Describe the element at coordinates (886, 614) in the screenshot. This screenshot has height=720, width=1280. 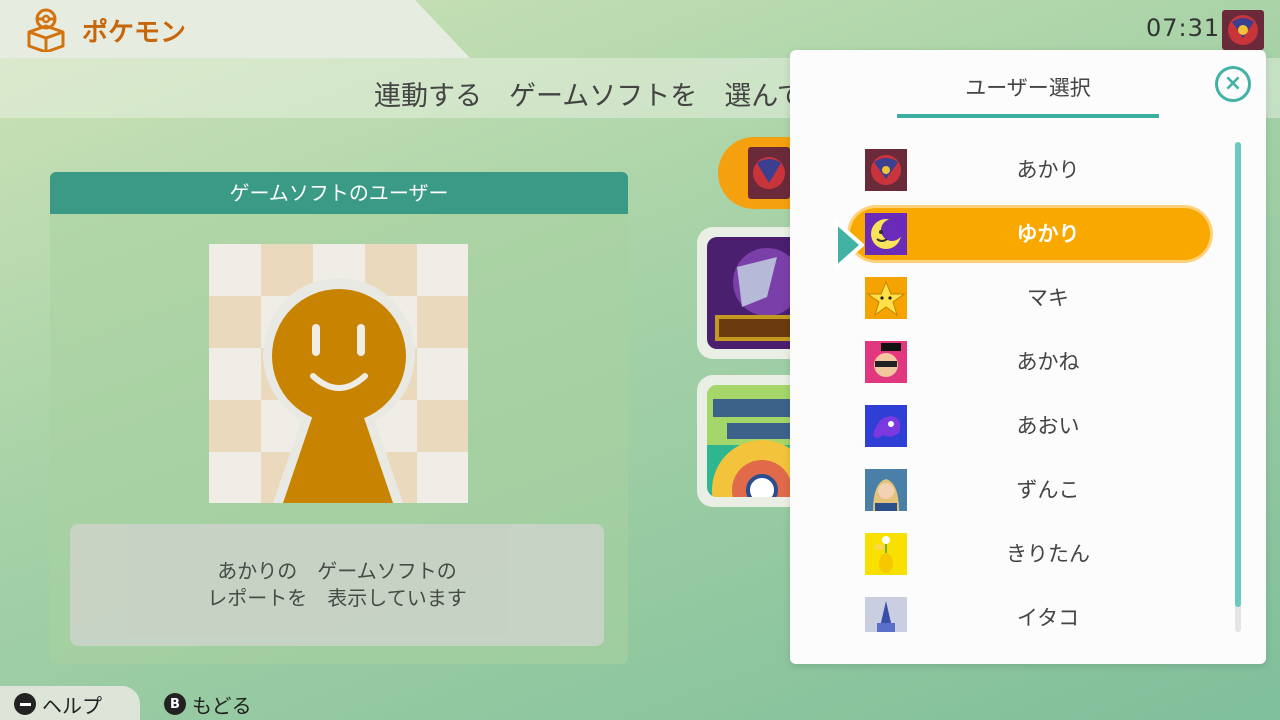
I see `castle-avatar-icon` at that location.